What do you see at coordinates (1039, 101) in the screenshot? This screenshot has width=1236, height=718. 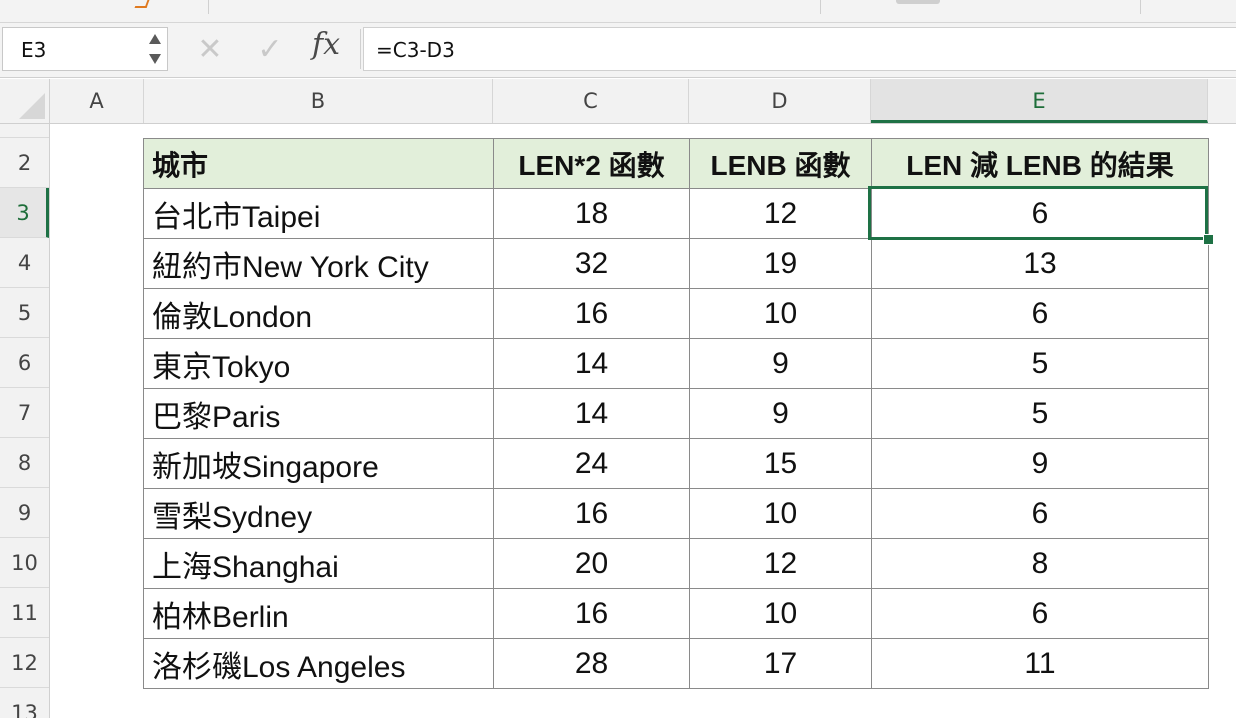 I see `column-header-e: E` at bounding box center [1039, 101].